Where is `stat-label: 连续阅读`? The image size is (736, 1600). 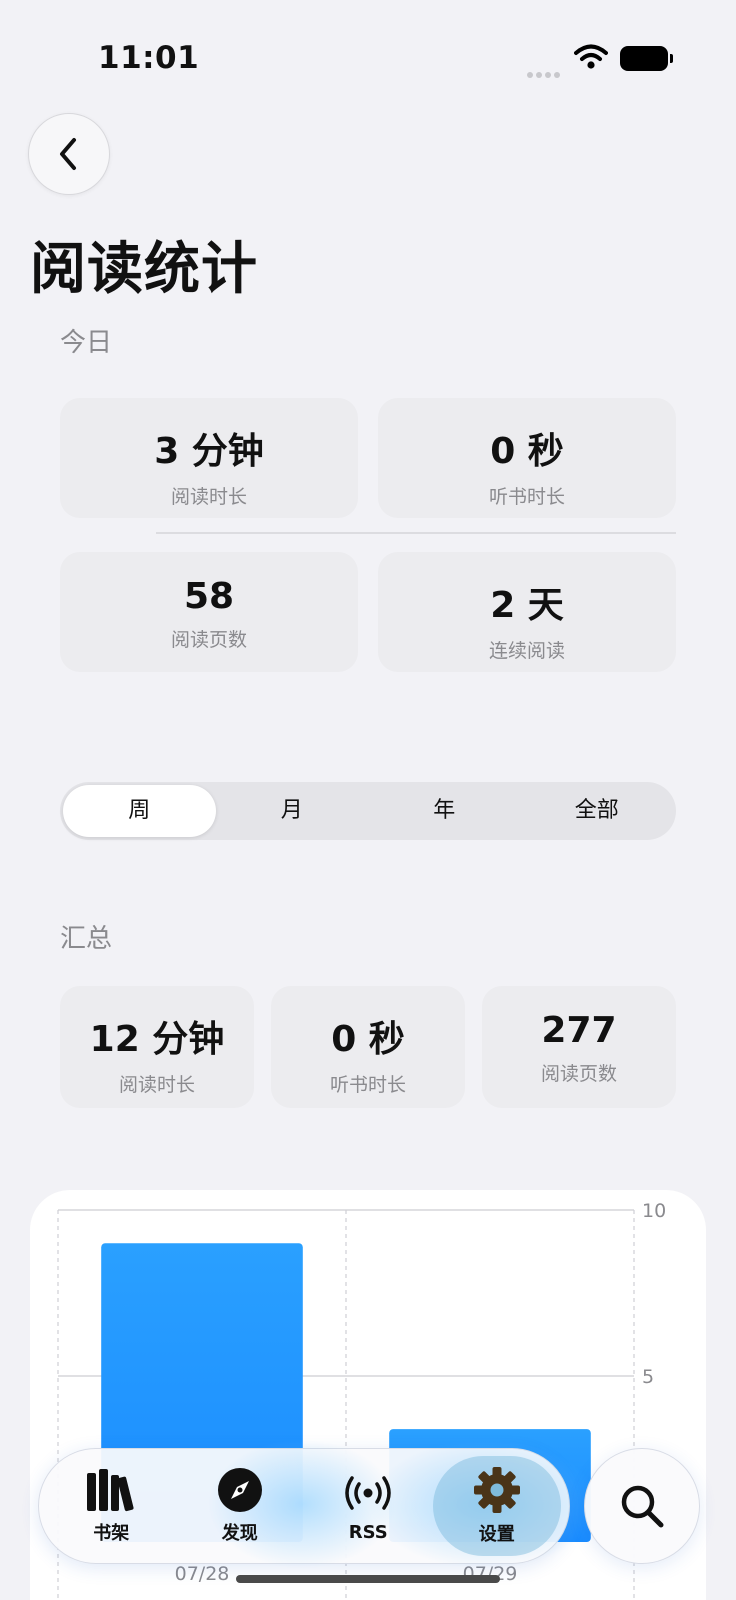
stat-label: 连续阅读 is located at coordinates (526, 651).